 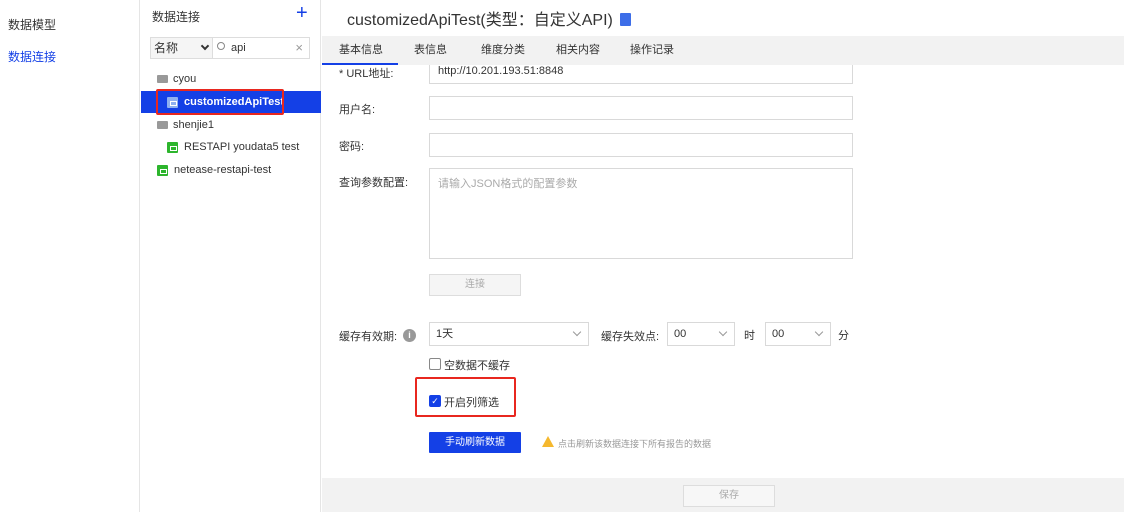 What do you see at coordinates (361, 50) in the screenshot?
I see `tab-basic-info: 基本信息` at bounding box center [361, 50].